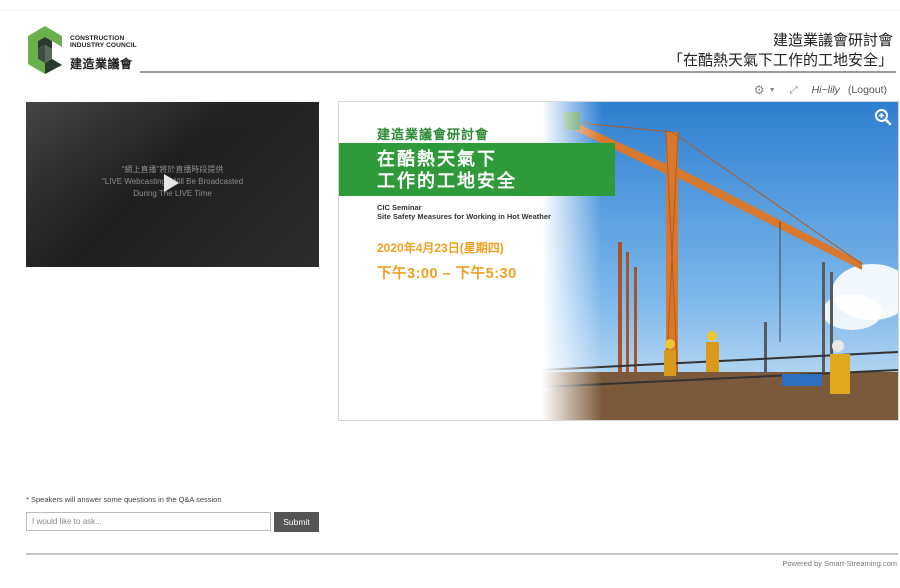  What do you see at coordinates (45, 50) in the screenshot?
I see `cic-logo-mark` at bounding box center [45, 50].